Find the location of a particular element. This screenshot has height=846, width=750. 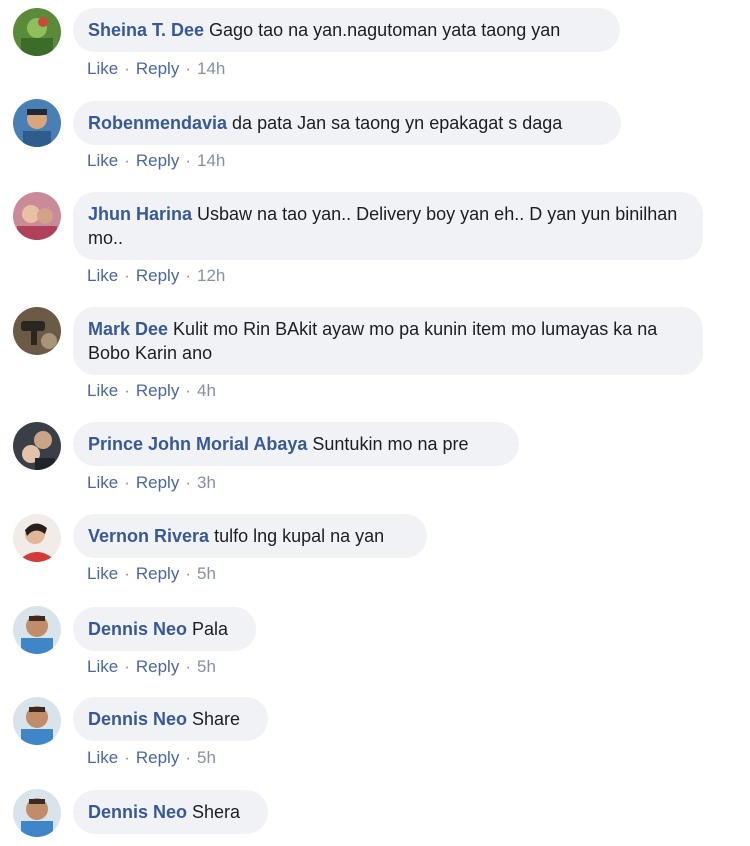

comment-author-link: Mark Dee is located at coordinates (128, 329).